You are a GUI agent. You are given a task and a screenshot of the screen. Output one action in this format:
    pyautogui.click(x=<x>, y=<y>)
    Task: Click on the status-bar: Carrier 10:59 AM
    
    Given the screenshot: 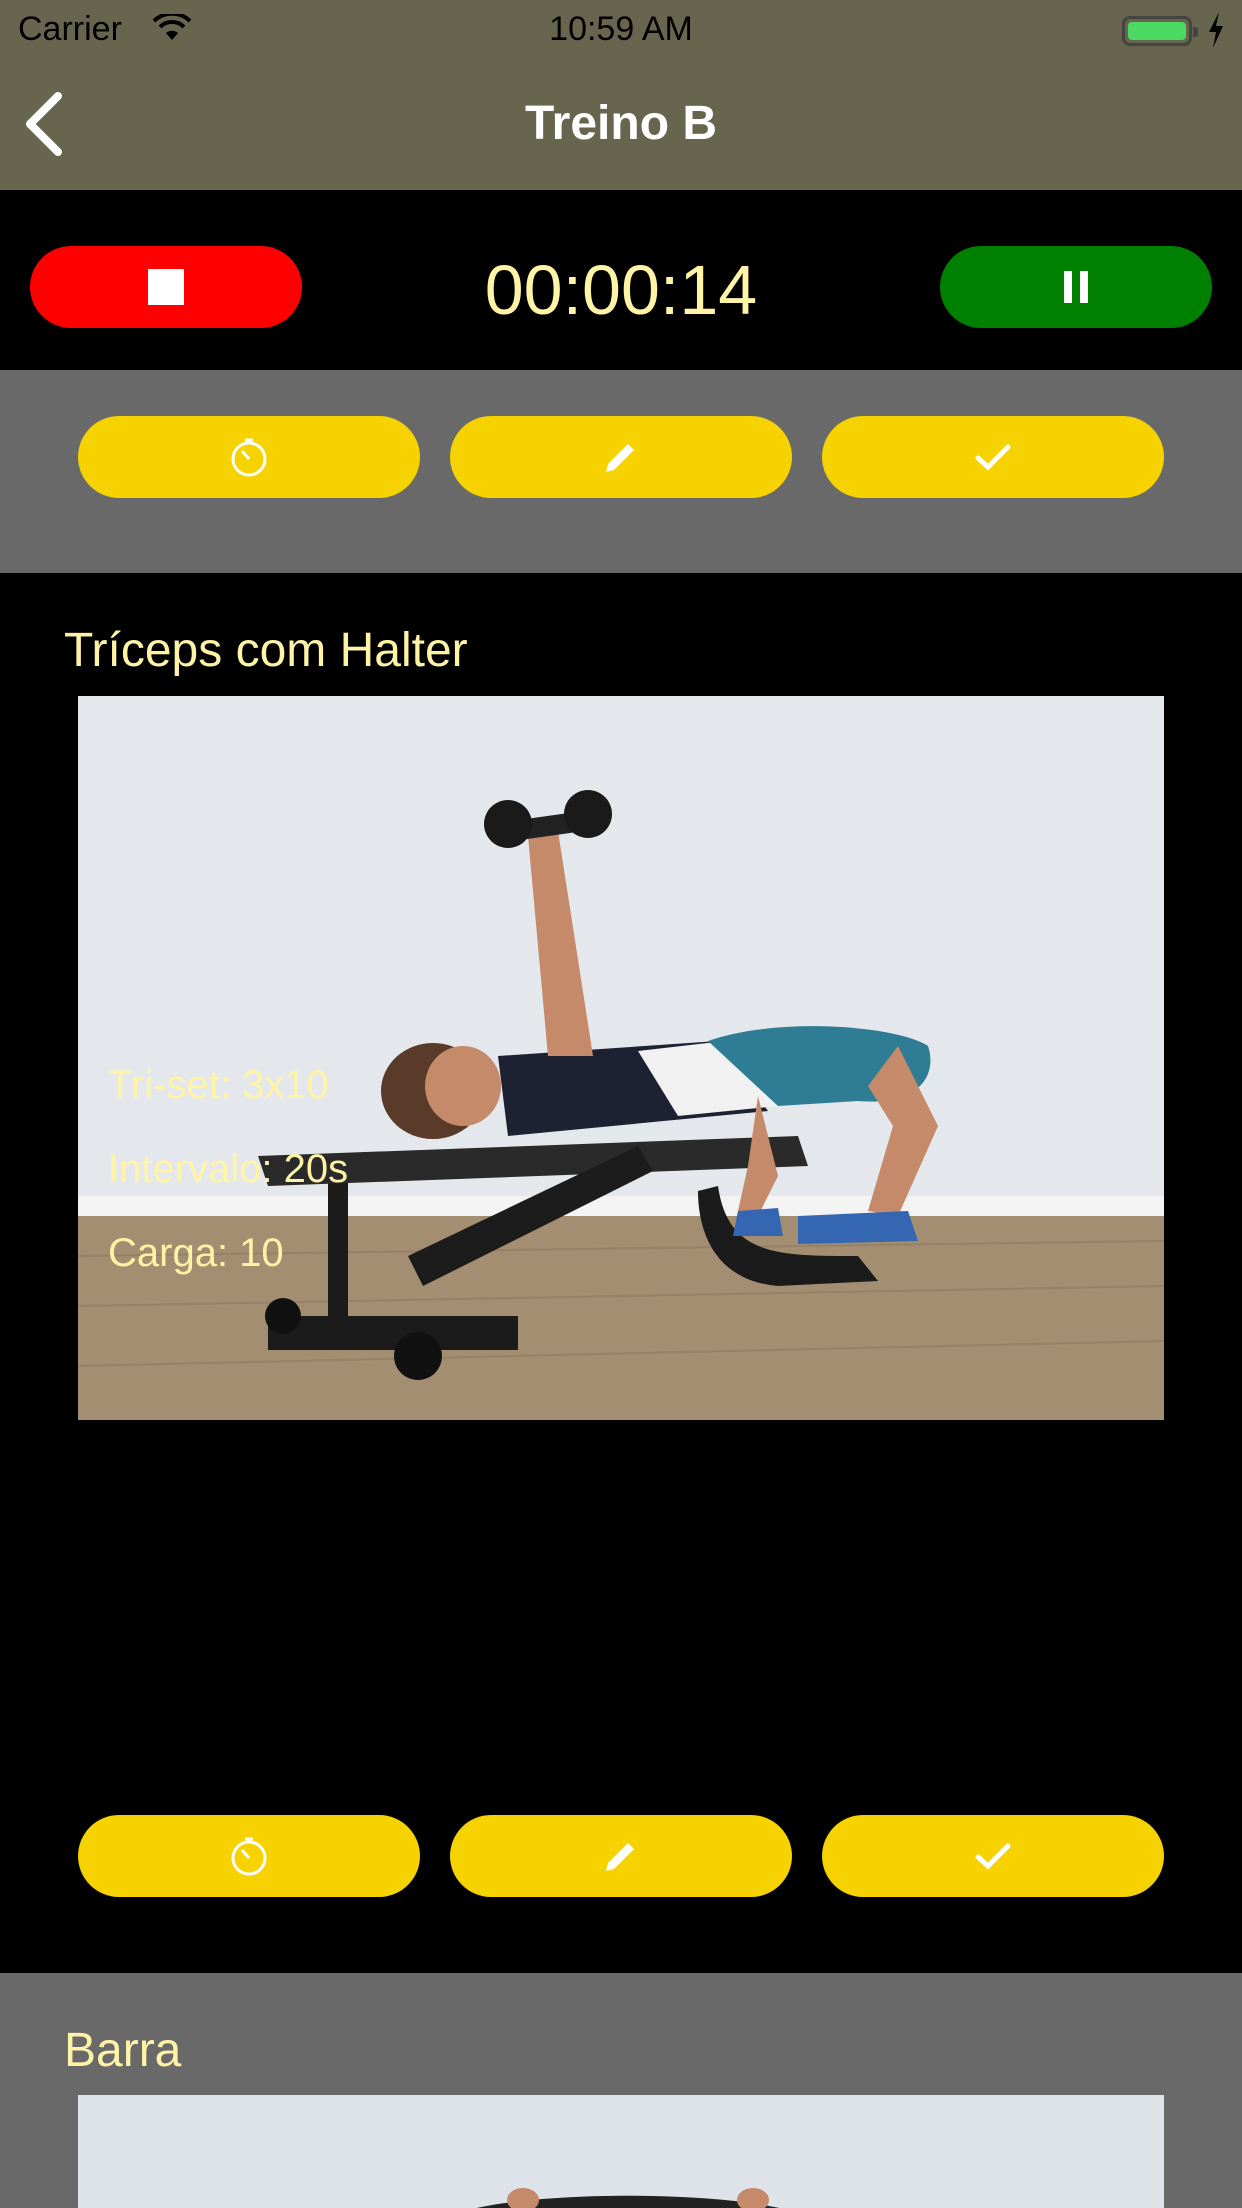 What is the action you would take?
    pyautogui.click(x=621, y=30)
    